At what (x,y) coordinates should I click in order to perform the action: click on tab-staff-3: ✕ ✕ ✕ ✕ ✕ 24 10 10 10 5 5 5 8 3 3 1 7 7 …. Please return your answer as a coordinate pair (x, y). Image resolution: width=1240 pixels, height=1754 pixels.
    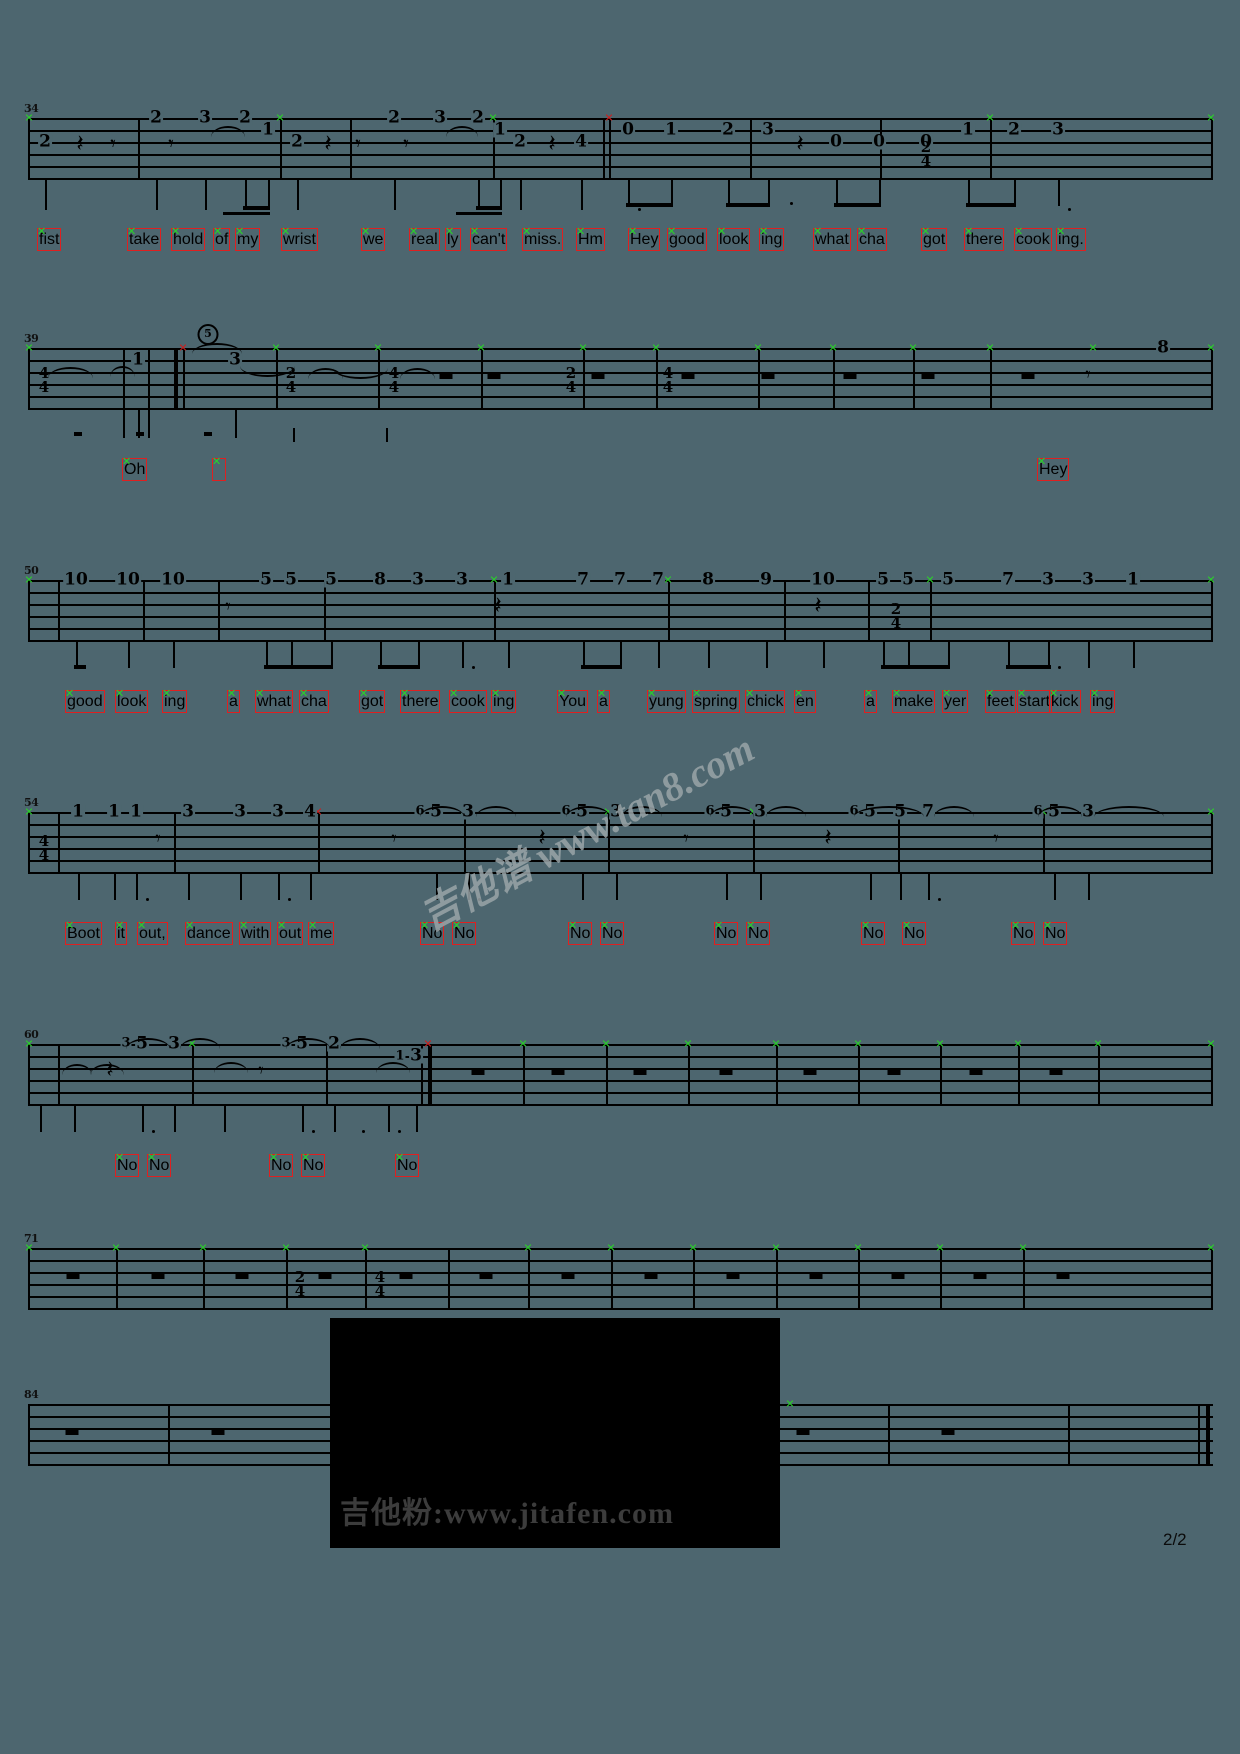
    Looking at the image, I should click on (620, 606).